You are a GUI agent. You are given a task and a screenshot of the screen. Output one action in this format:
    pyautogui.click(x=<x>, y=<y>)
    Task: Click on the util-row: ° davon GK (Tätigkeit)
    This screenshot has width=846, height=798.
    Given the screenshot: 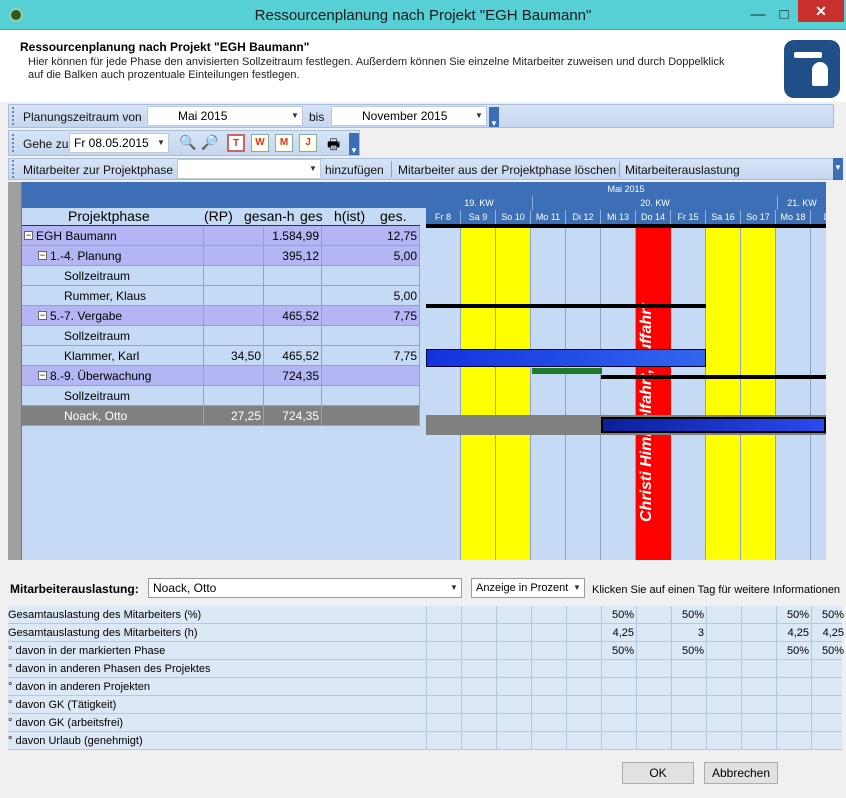 What is the action you would take?
    pyautogui.click(x=425, y=705)
    